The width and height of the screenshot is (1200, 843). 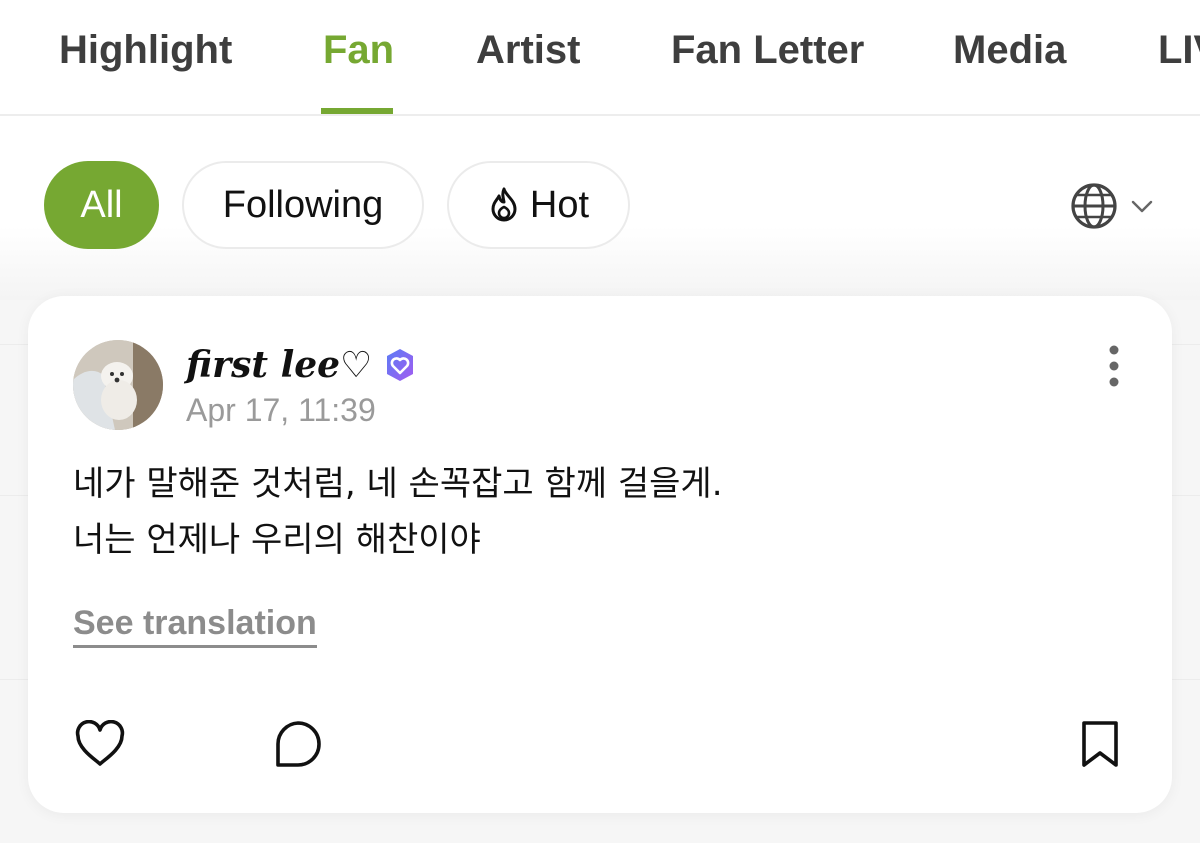 I want to click on post-timestamp: Apr 17, 11:39, so click(x=281, y=410).